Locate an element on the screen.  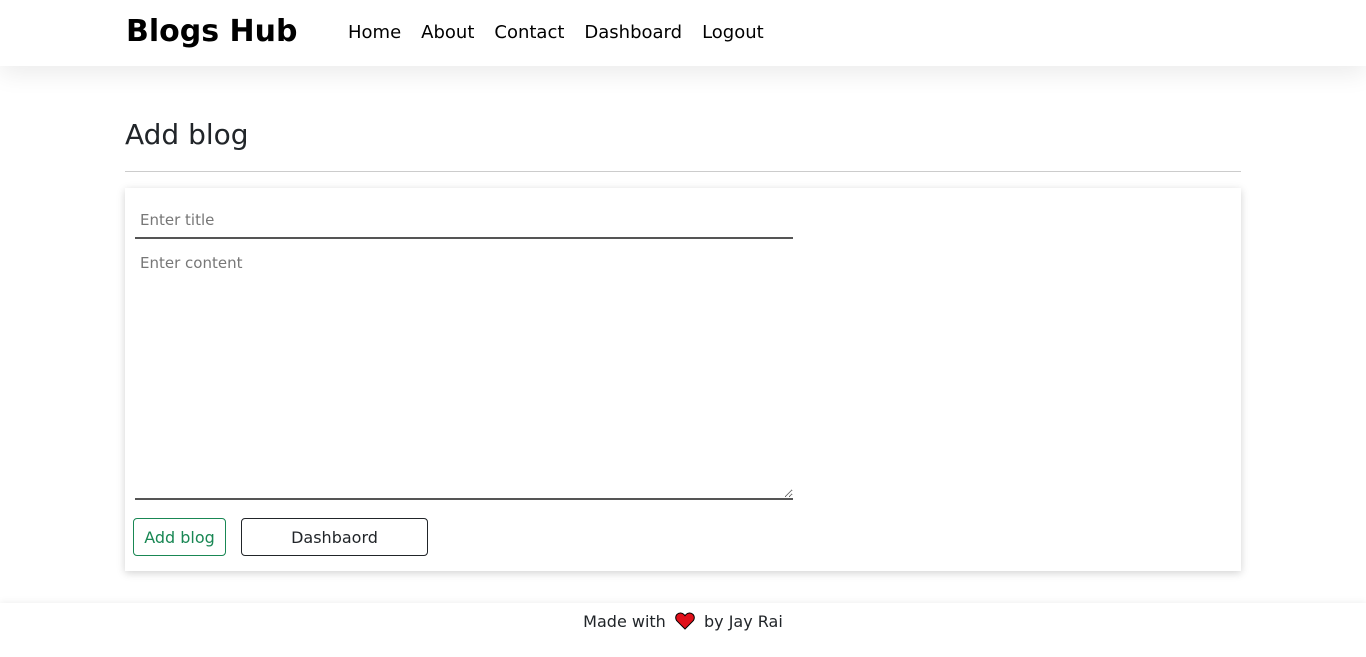
title-input is located at coordinates (464, 220).